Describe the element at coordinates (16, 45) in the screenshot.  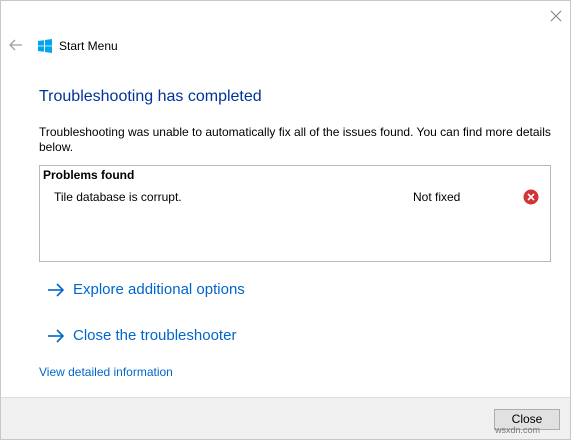
I see `back-arrow-icon` at that location.